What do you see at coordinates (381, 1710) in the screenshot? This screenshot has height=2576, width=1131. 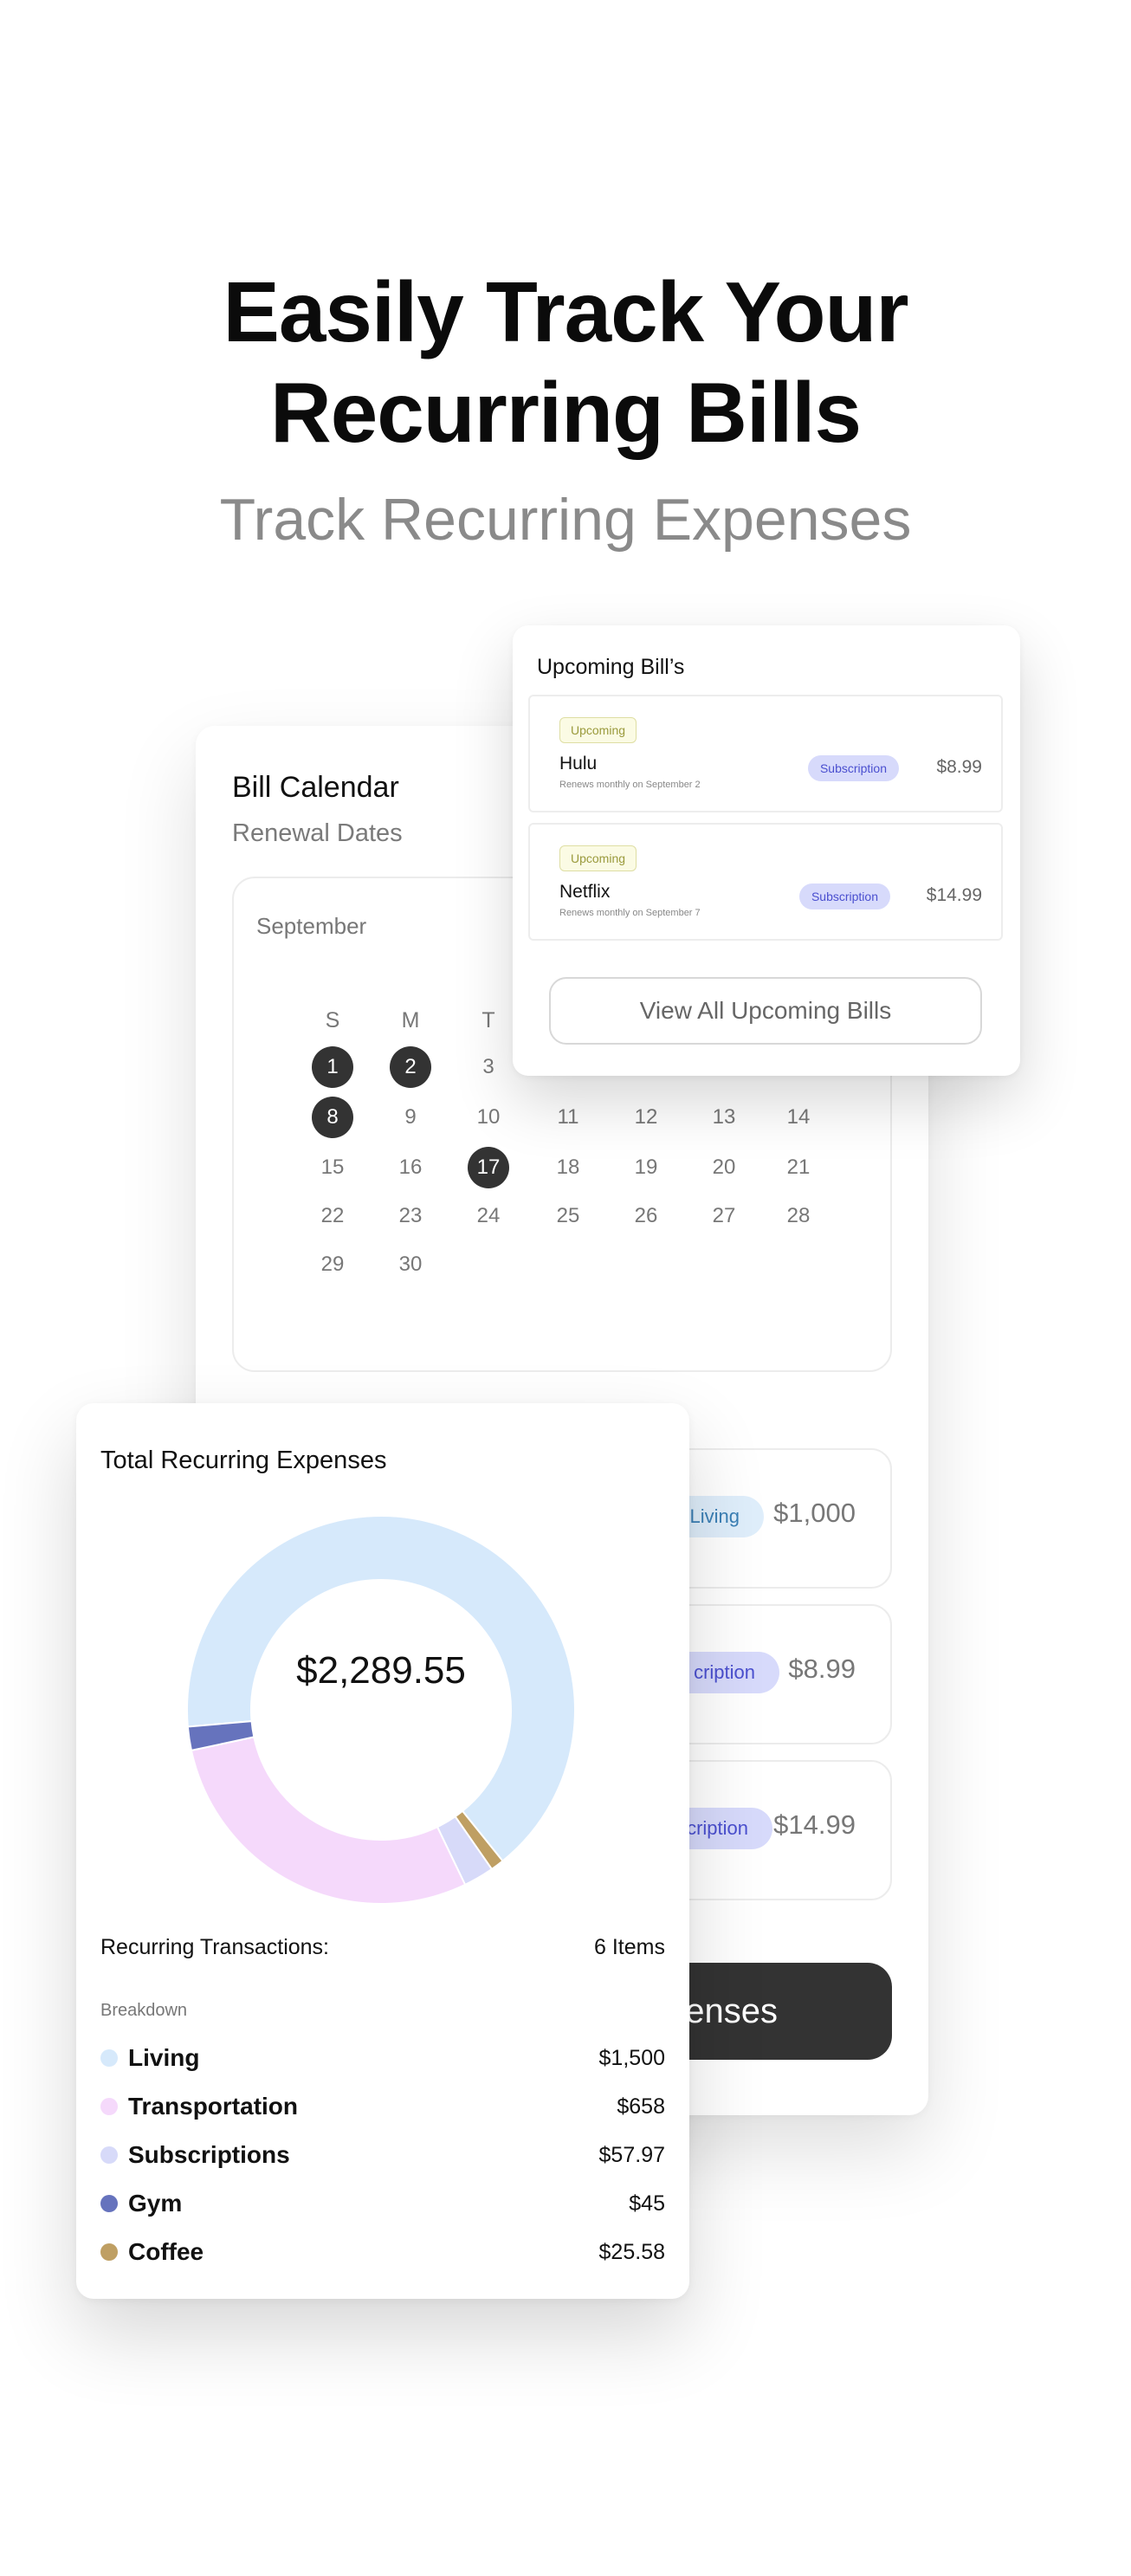 I see `expense-donut-chart` at bounding box center [381, 1710].